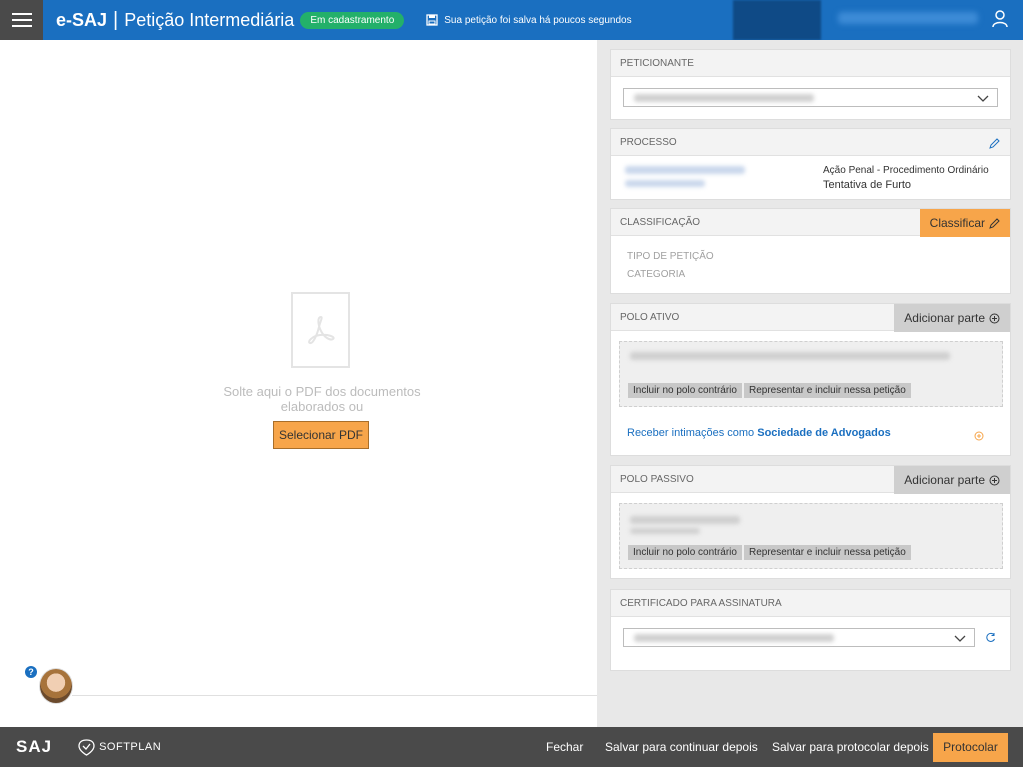 This screenshot has height=767, width=1023. What do you see at coordinates (681, 747) in the screenshot?
I see `save-continue-button: Salvar para continuar depois` at bounding box center [681, 747].